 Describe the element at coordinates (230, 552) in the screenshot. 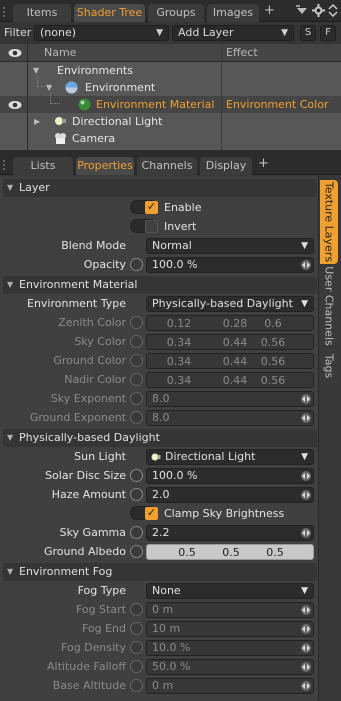

I see `ground-albedo-field: 0.5 0.5 0.5` at that location.